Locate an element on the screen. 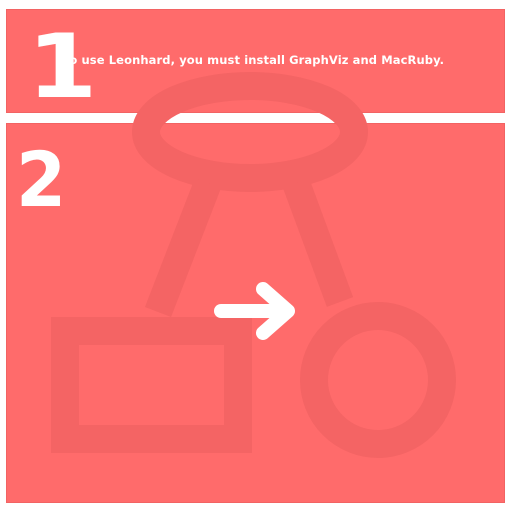 This screenshot has height=512, width=512. step-1-number: 1 is located at coordinates (62, 66).